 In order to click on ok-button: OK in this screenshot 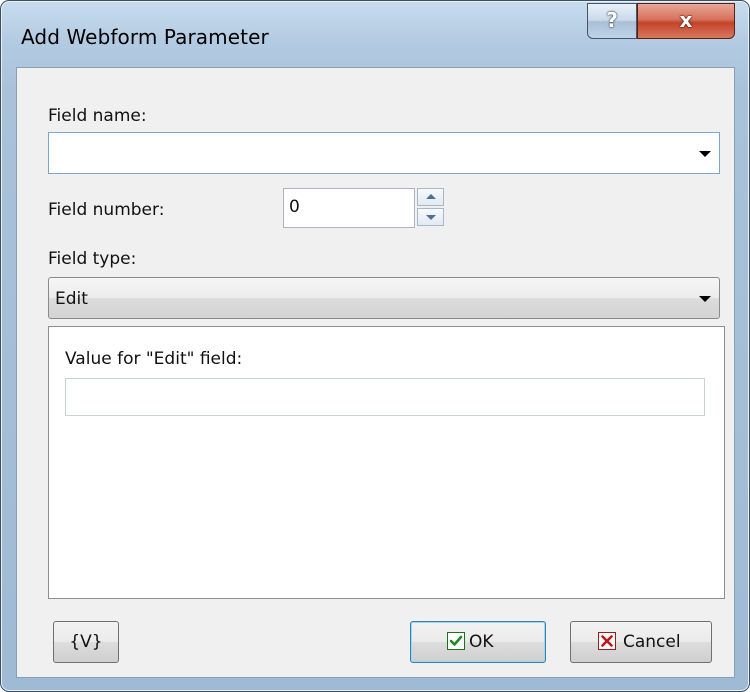, I will do `click(478, 642)`.